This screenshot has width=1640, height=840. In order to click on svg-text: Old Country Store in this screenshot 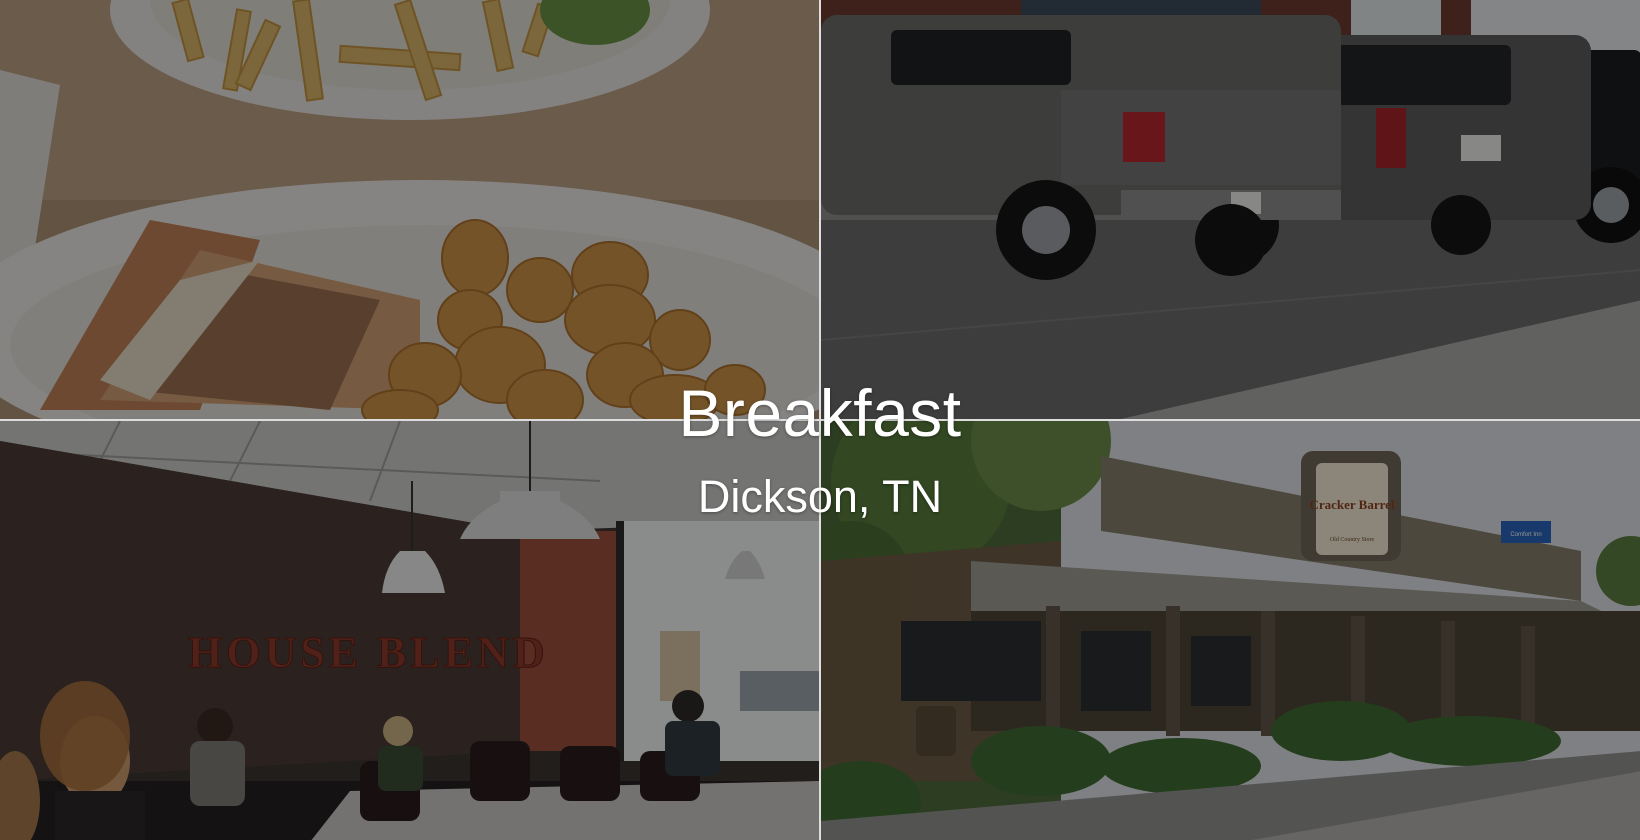, I will do `click(1352, 540)`.